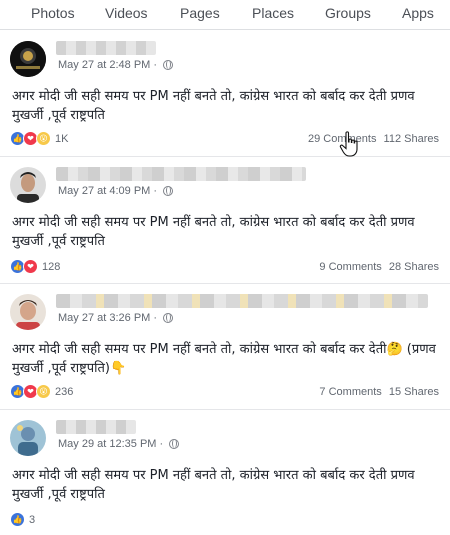 The width and height of the screenshot is (450, 535). I want to click on reaction-summary: 👍 ❤ 😮 1K, so click(39, 138).